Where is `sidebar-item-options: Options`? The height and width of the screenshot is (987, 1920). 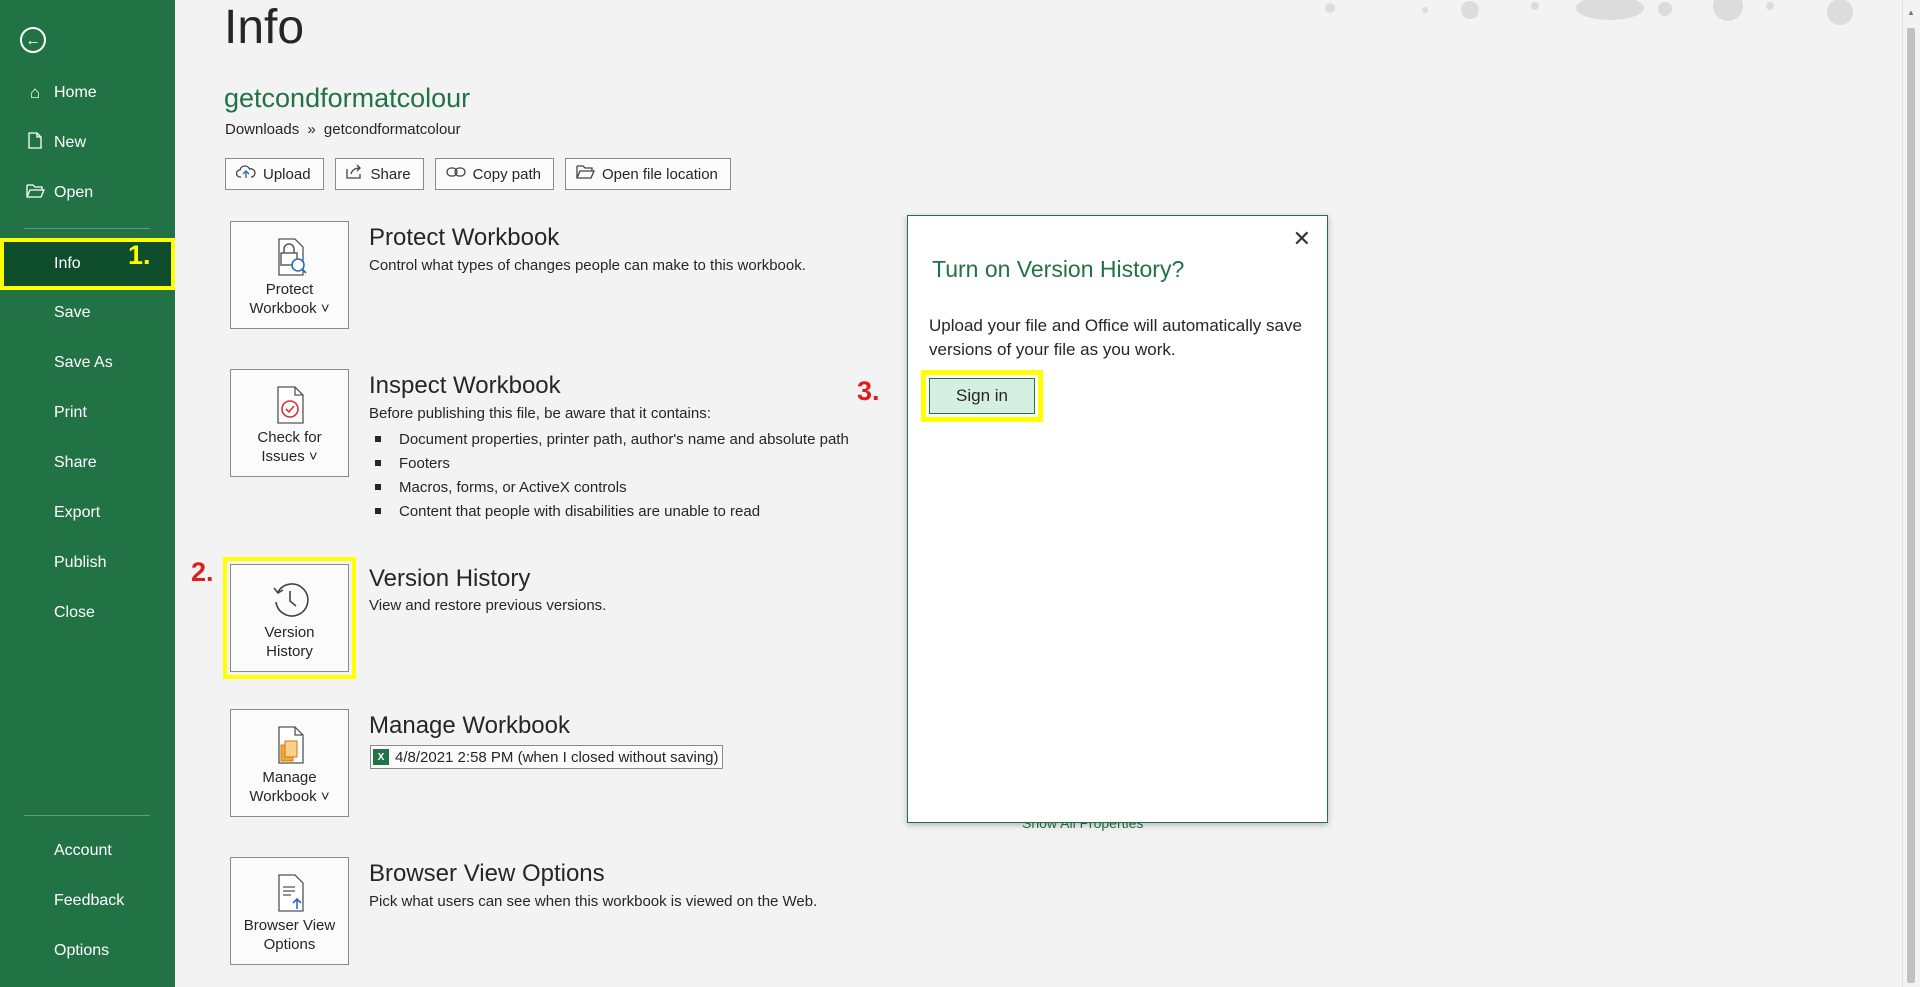
sidebar-item-options: Options is located at coordinates (87, 951).